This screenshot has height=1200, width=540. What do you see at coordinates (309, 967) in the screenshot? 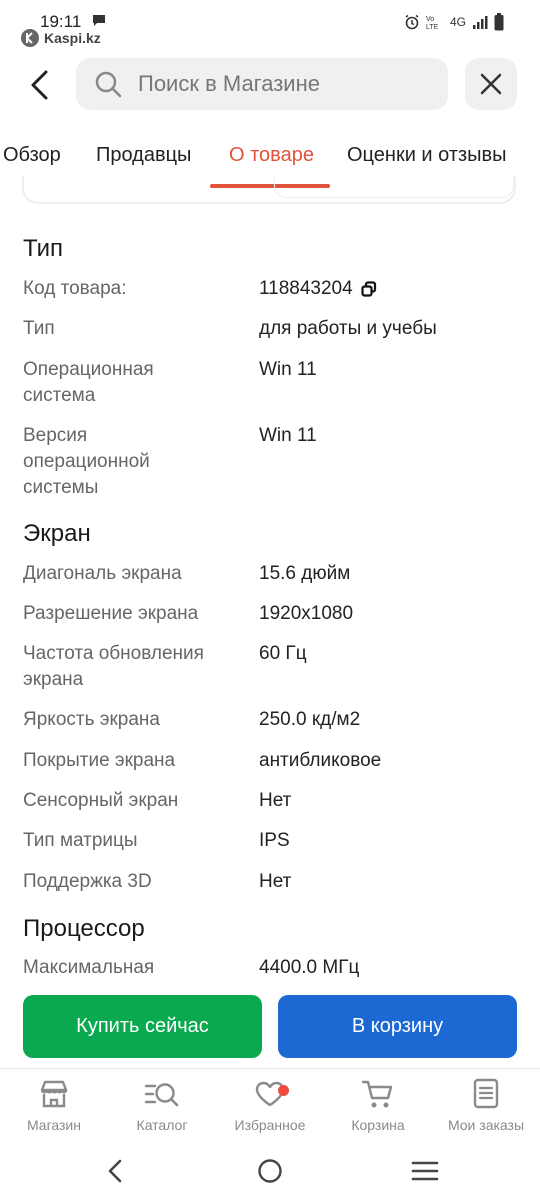
I see `spec-value: 4400.0 МГц` at bounding box center [309, 967].